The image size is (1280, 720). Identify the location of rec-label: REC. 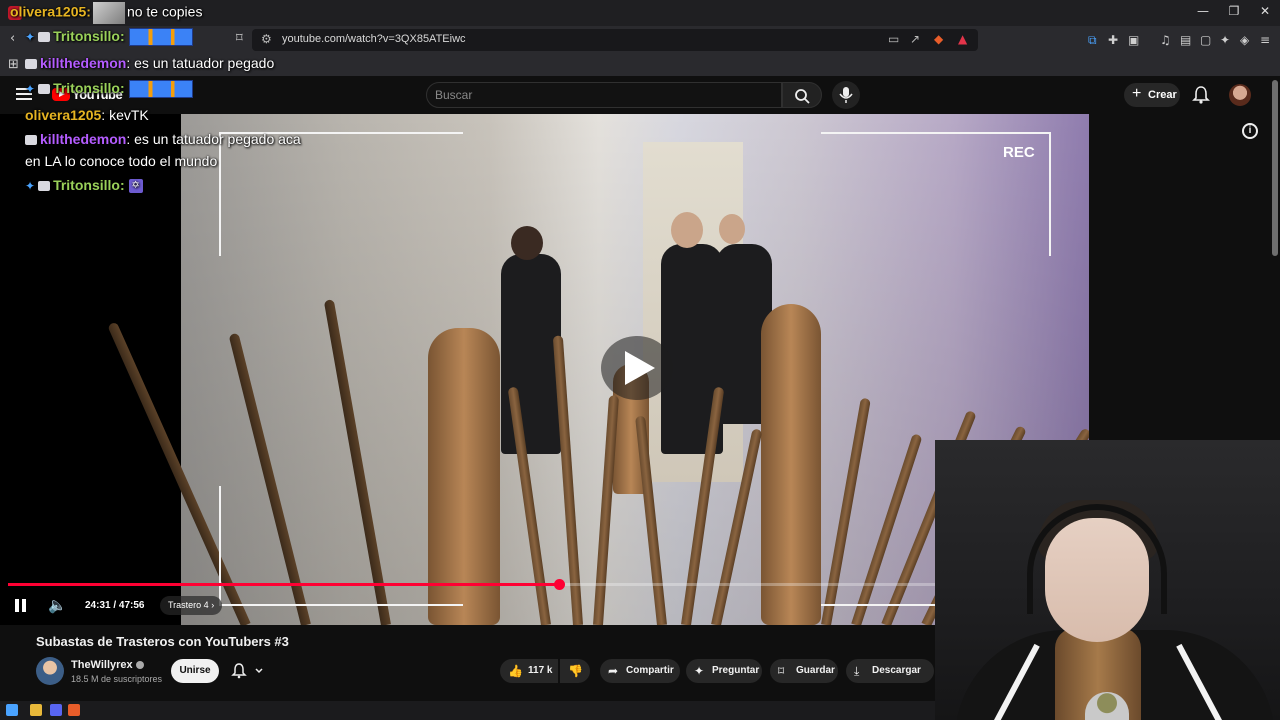
(1019, 152).